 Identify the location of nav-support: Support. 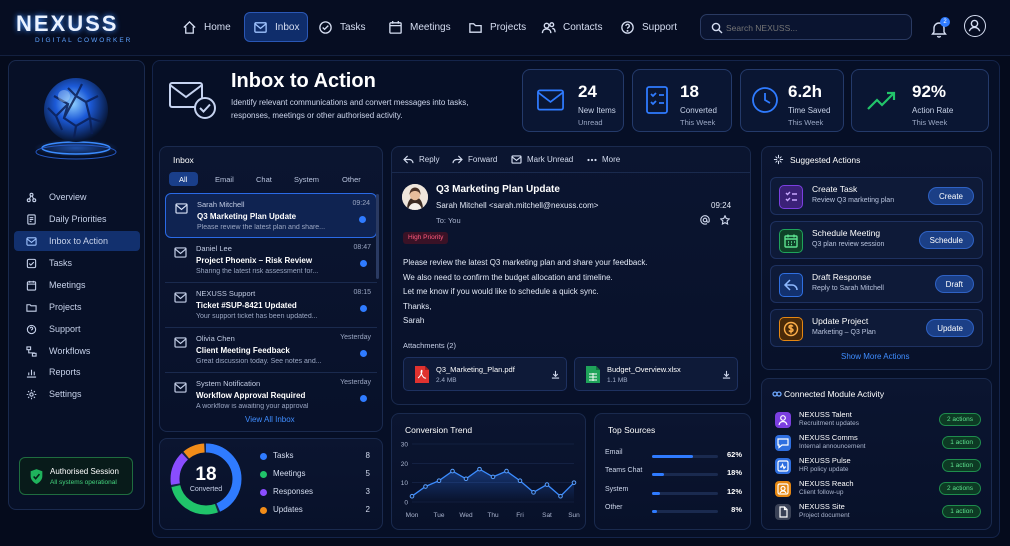
(648, 27).